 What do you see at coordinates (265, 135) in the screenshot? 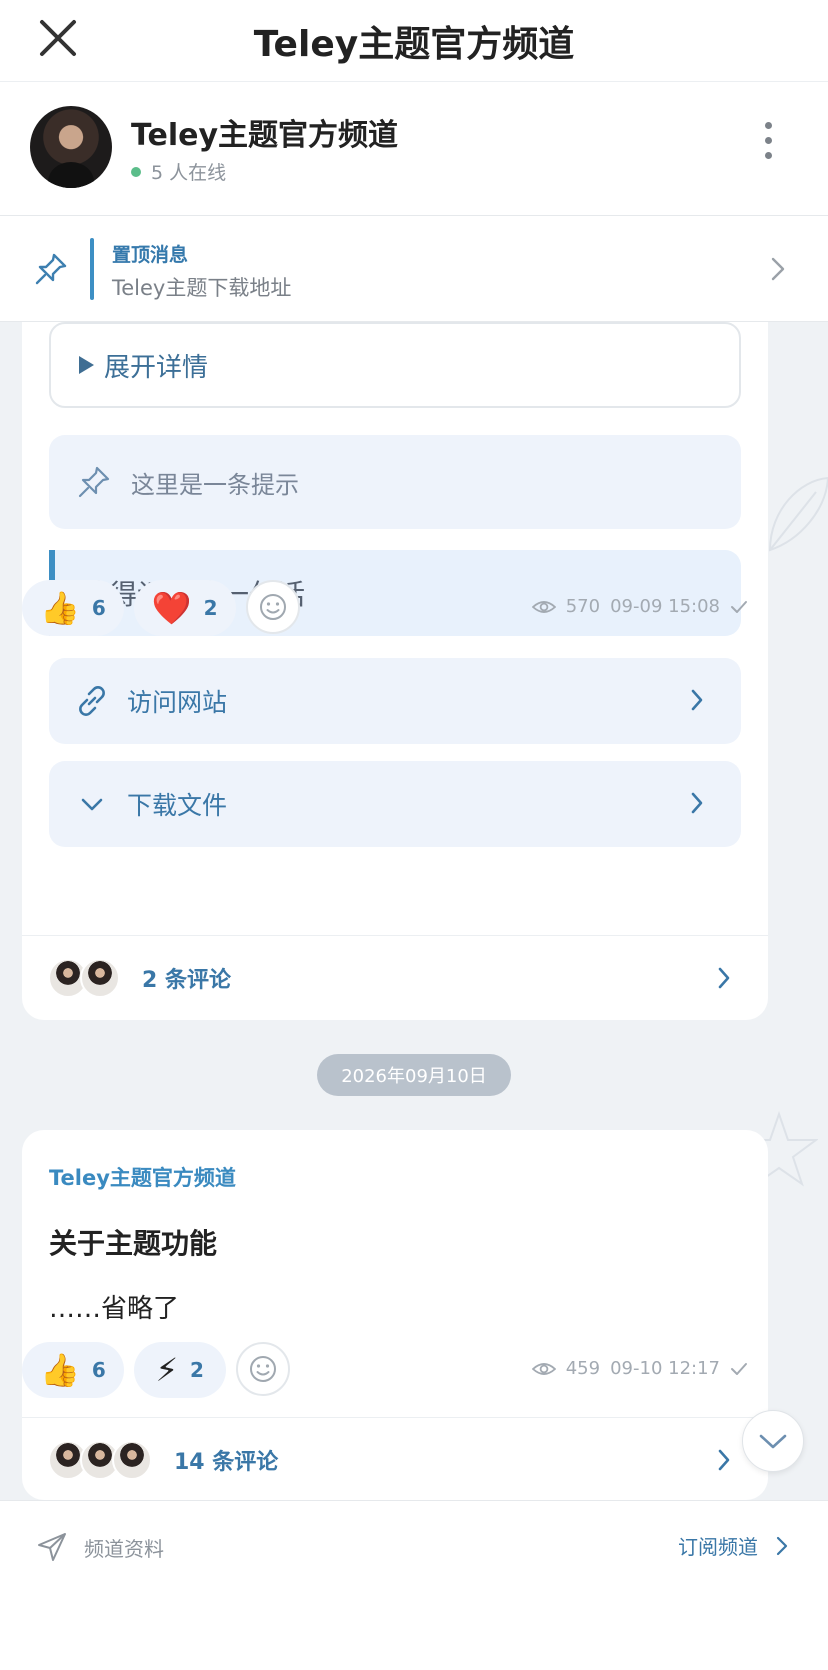
I see `channel-name: Teley主题官方频道` at bounding box center [265, 135].